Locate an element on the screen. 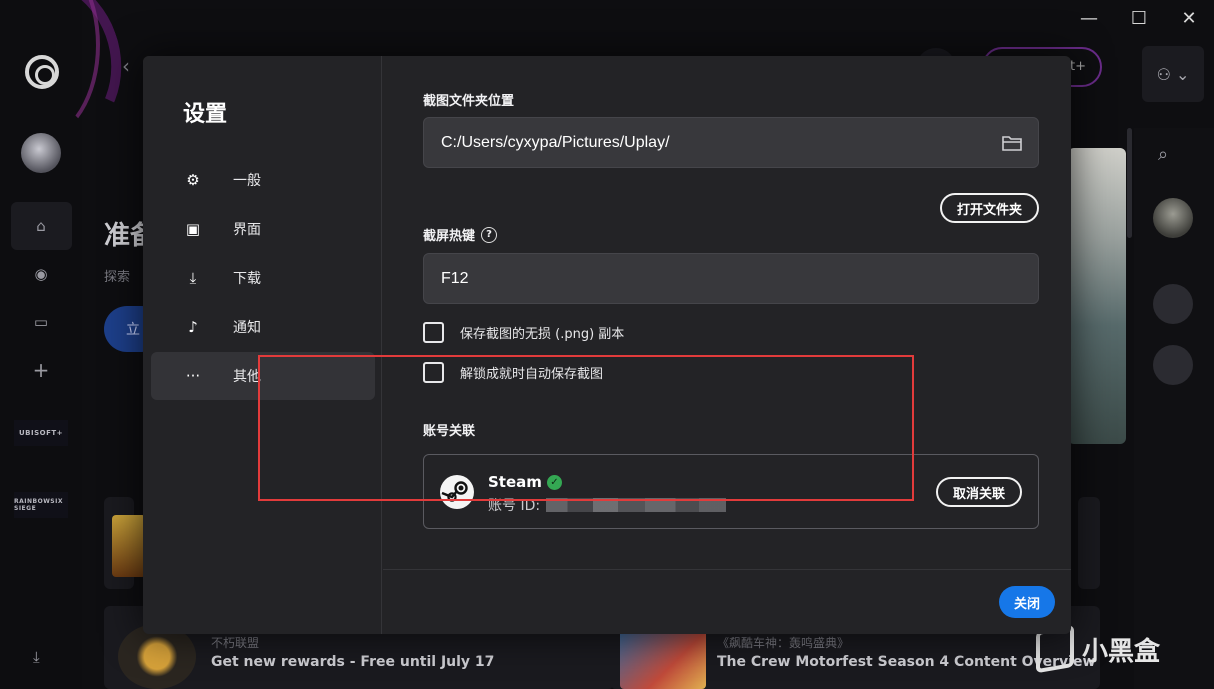 The width and height of the screenshot is (1214, 689). annotation-highlight-box is located at coordinates (586, 428).